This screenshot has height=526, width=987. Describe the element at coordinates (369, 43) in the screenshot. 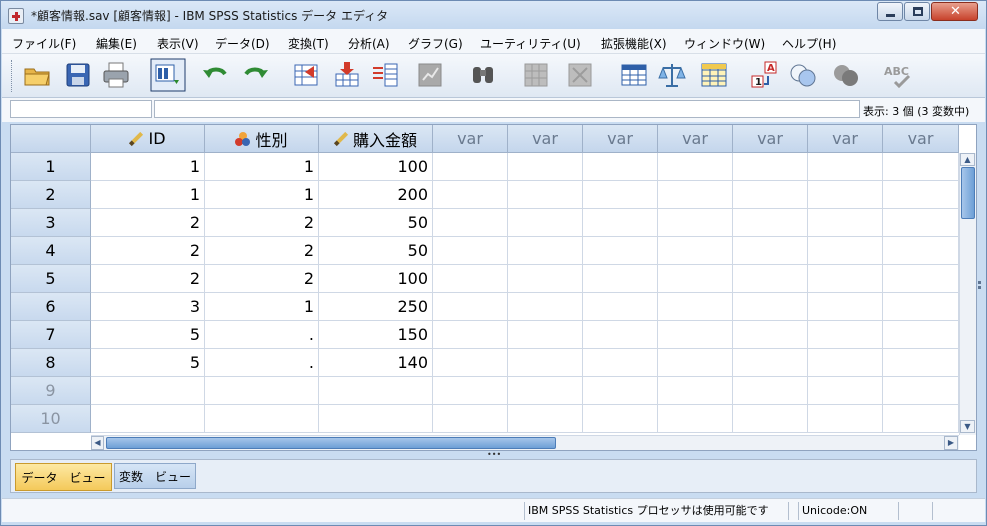

I see `menu-analyze: 分析(A)` at that location.